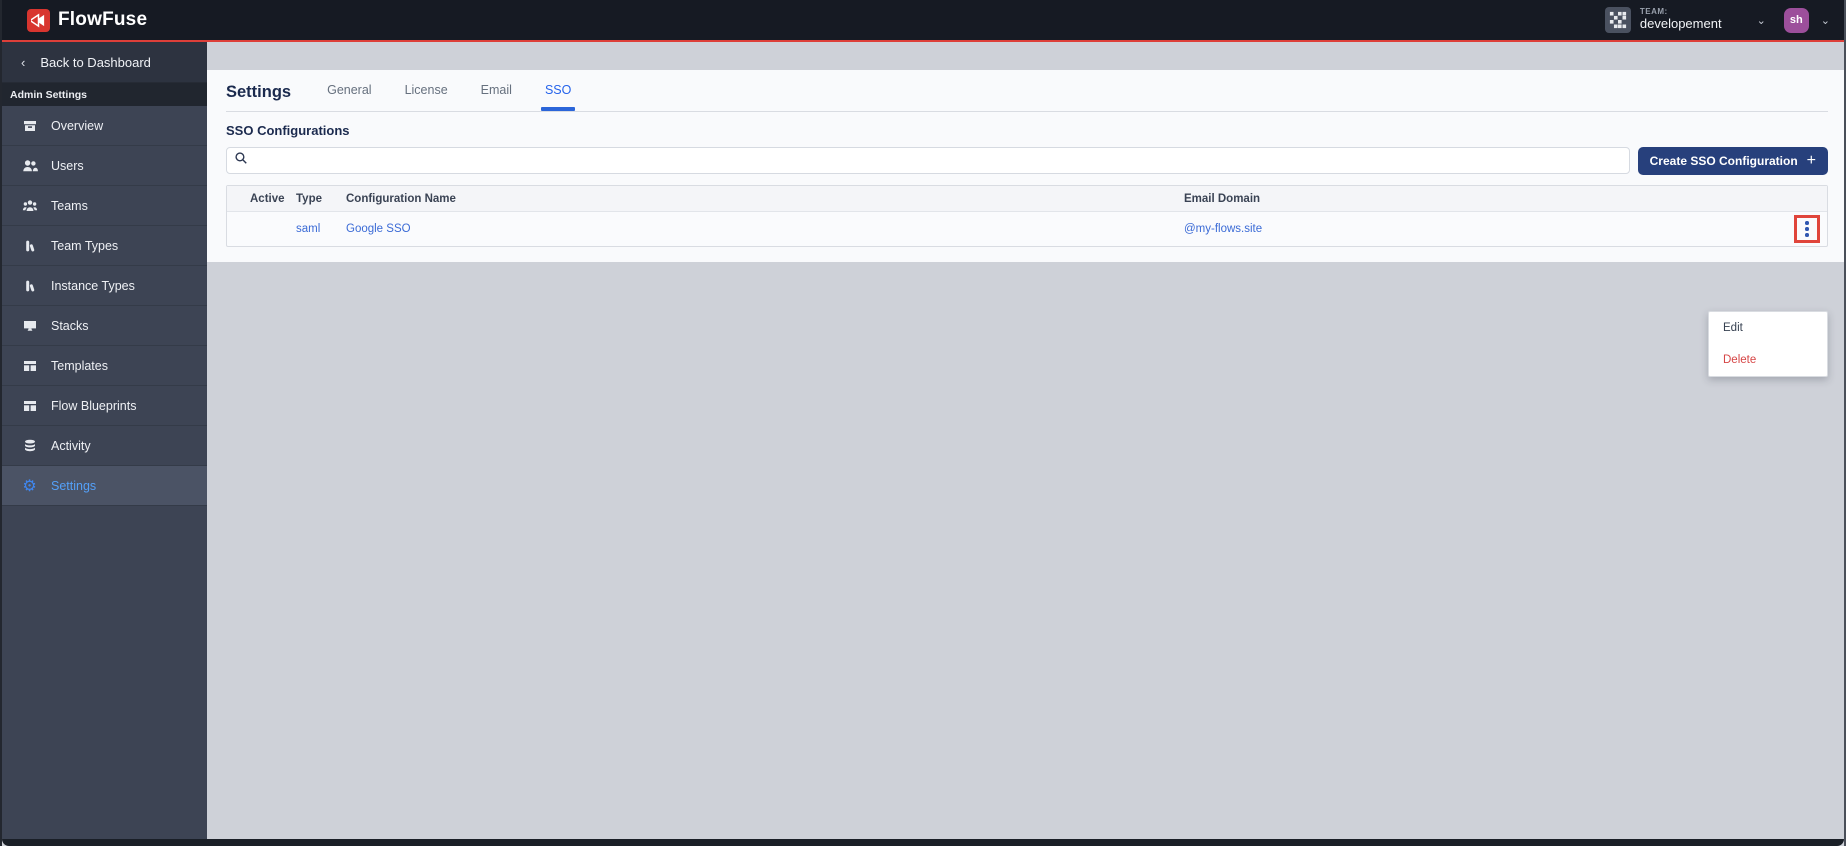  Describe the element at coordinates (104, 486) in the screenshot. I see `sidebar-item-settings: ⚙ Settings` at that location.